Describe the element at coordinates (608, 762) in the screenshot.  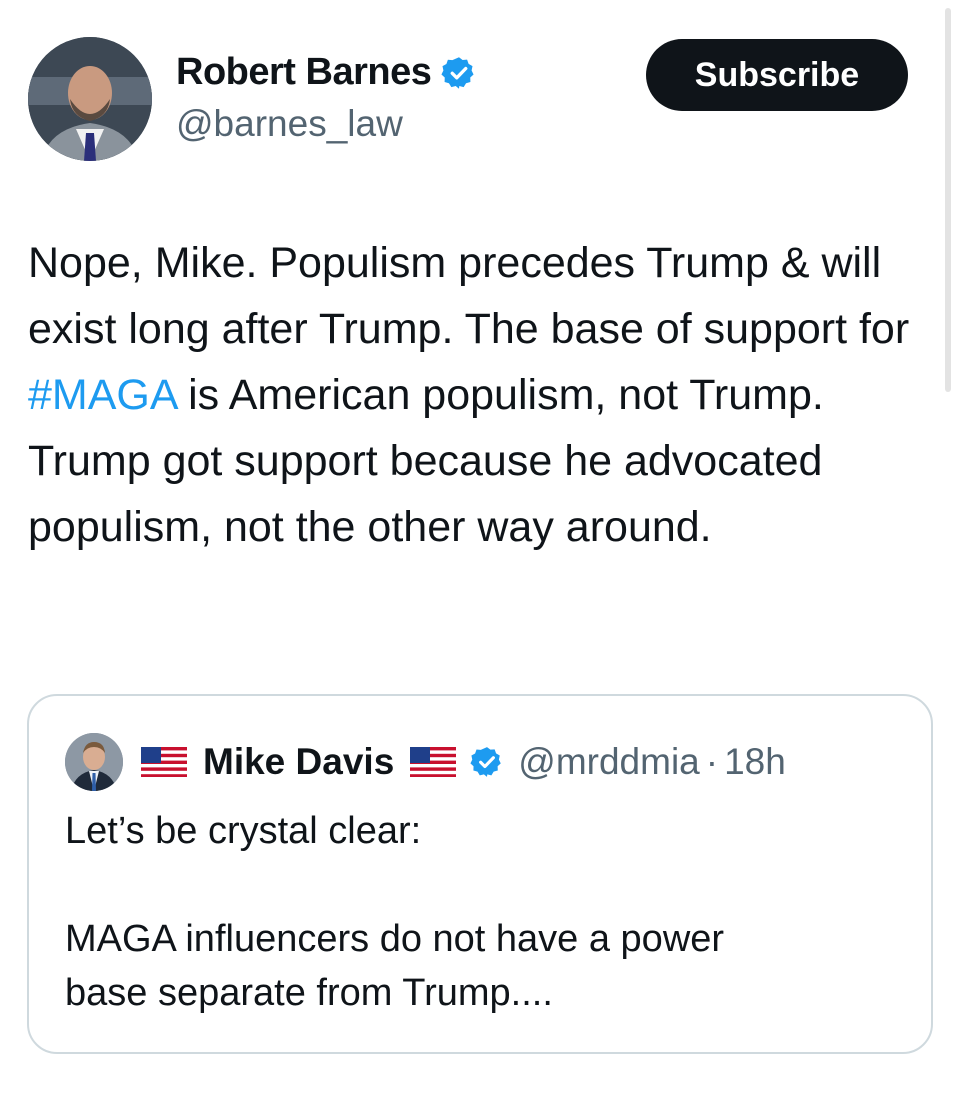
I see `quoted-author-handle: @mrddmia` at that location.